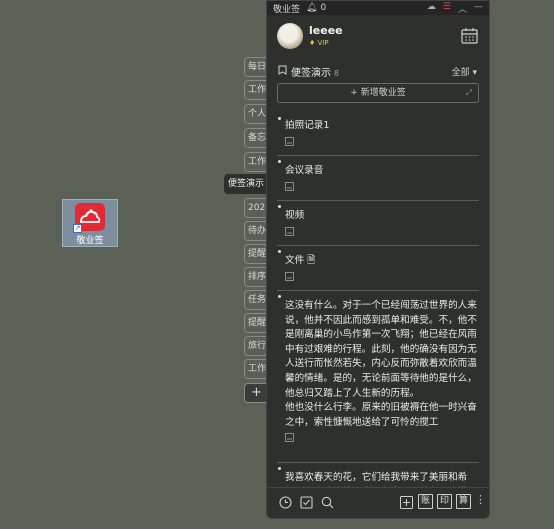 This screenshot has width=554, height=529. I want to click on app-title: 敬业签, so click(287, 9).